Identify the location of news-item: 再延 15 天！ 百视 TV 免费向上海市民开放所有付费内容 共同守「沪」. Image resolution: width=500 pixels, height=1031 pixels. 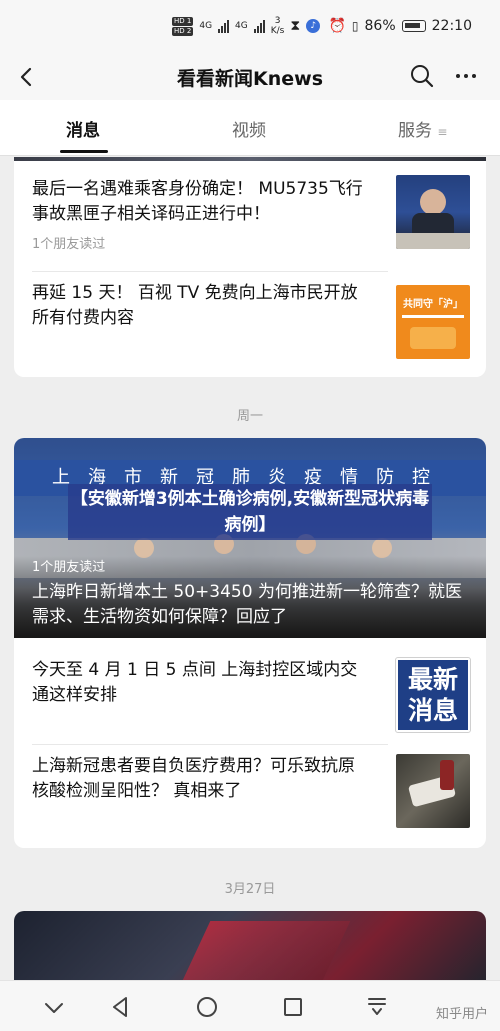
(250, 319).